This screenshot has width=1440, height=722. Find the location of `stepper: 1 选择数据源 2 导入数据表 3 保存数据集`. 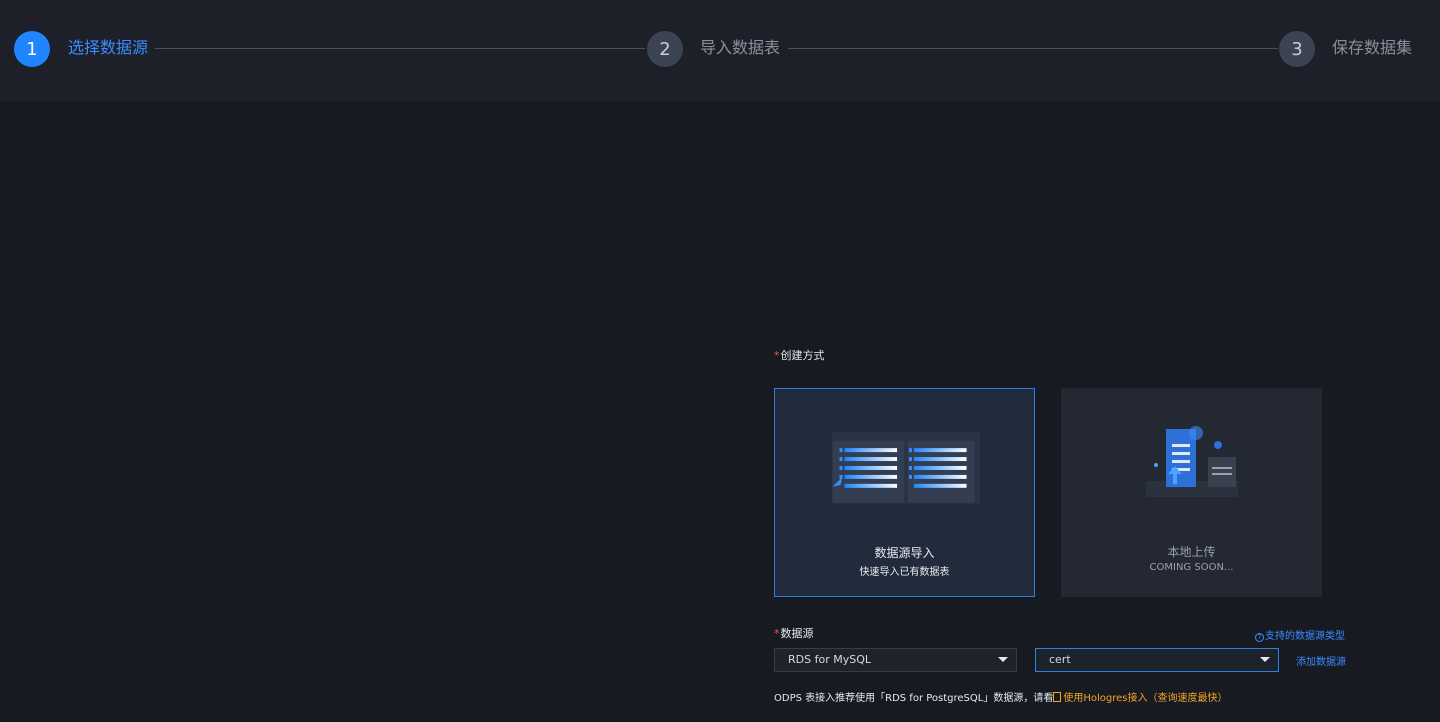

stepper: 1 选择数据源 2 导入数据表 3 保存数据集 is located at coordinates (720, 50).